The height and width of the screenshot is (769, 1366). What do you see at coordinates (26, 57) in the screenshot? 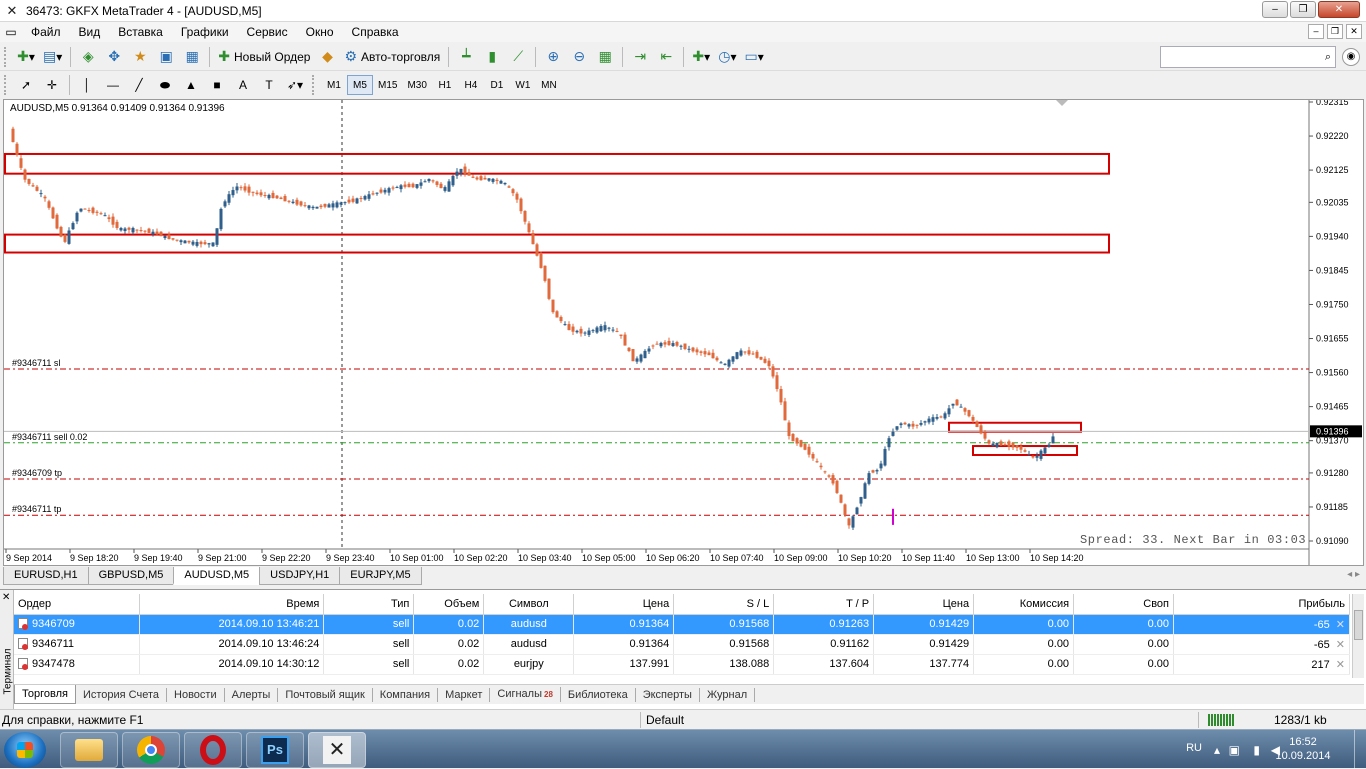
I see `new-chart-button: ✚ ▾` at bounding box center [26, 57].